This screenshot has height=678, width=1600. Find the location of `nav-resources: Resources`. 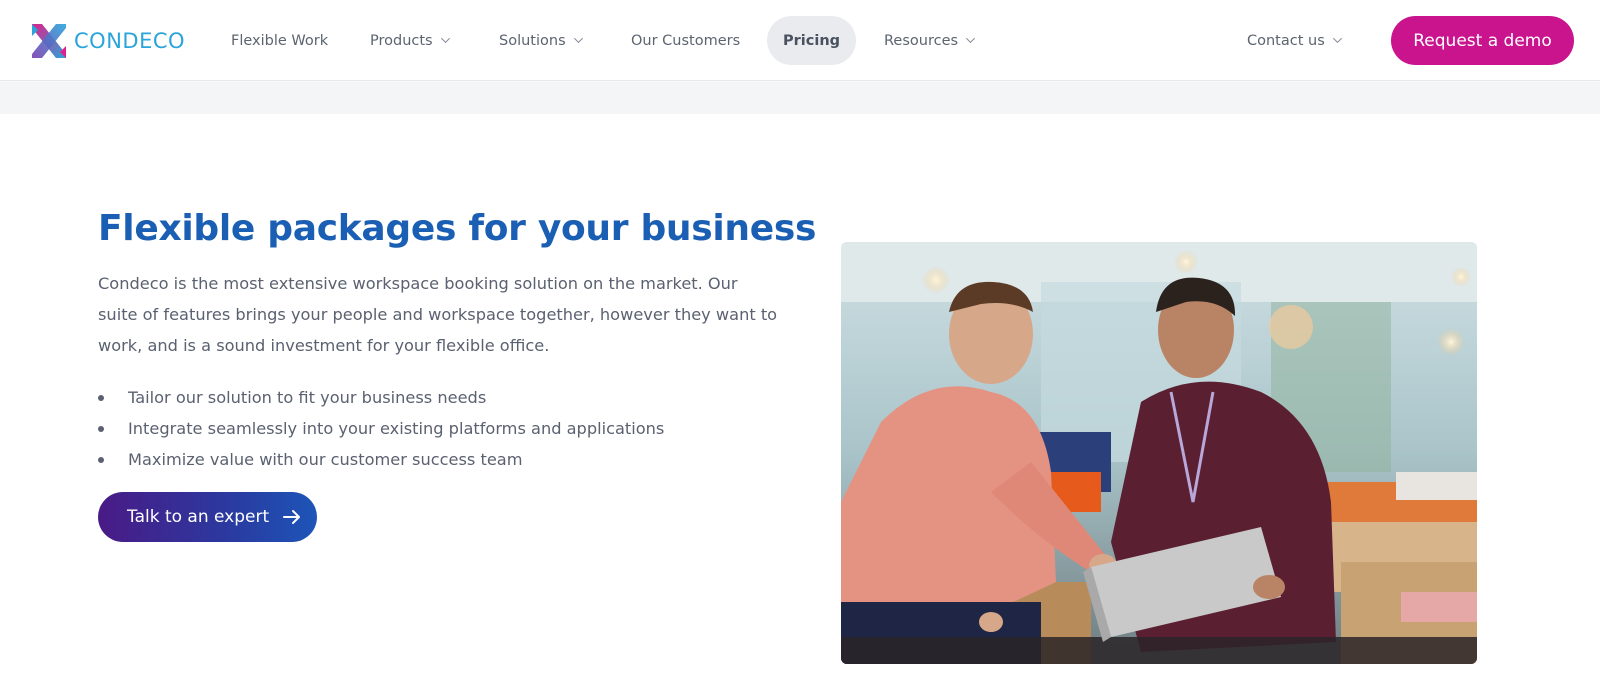

nav-resources: Resources is located at coordinates (930, 40).